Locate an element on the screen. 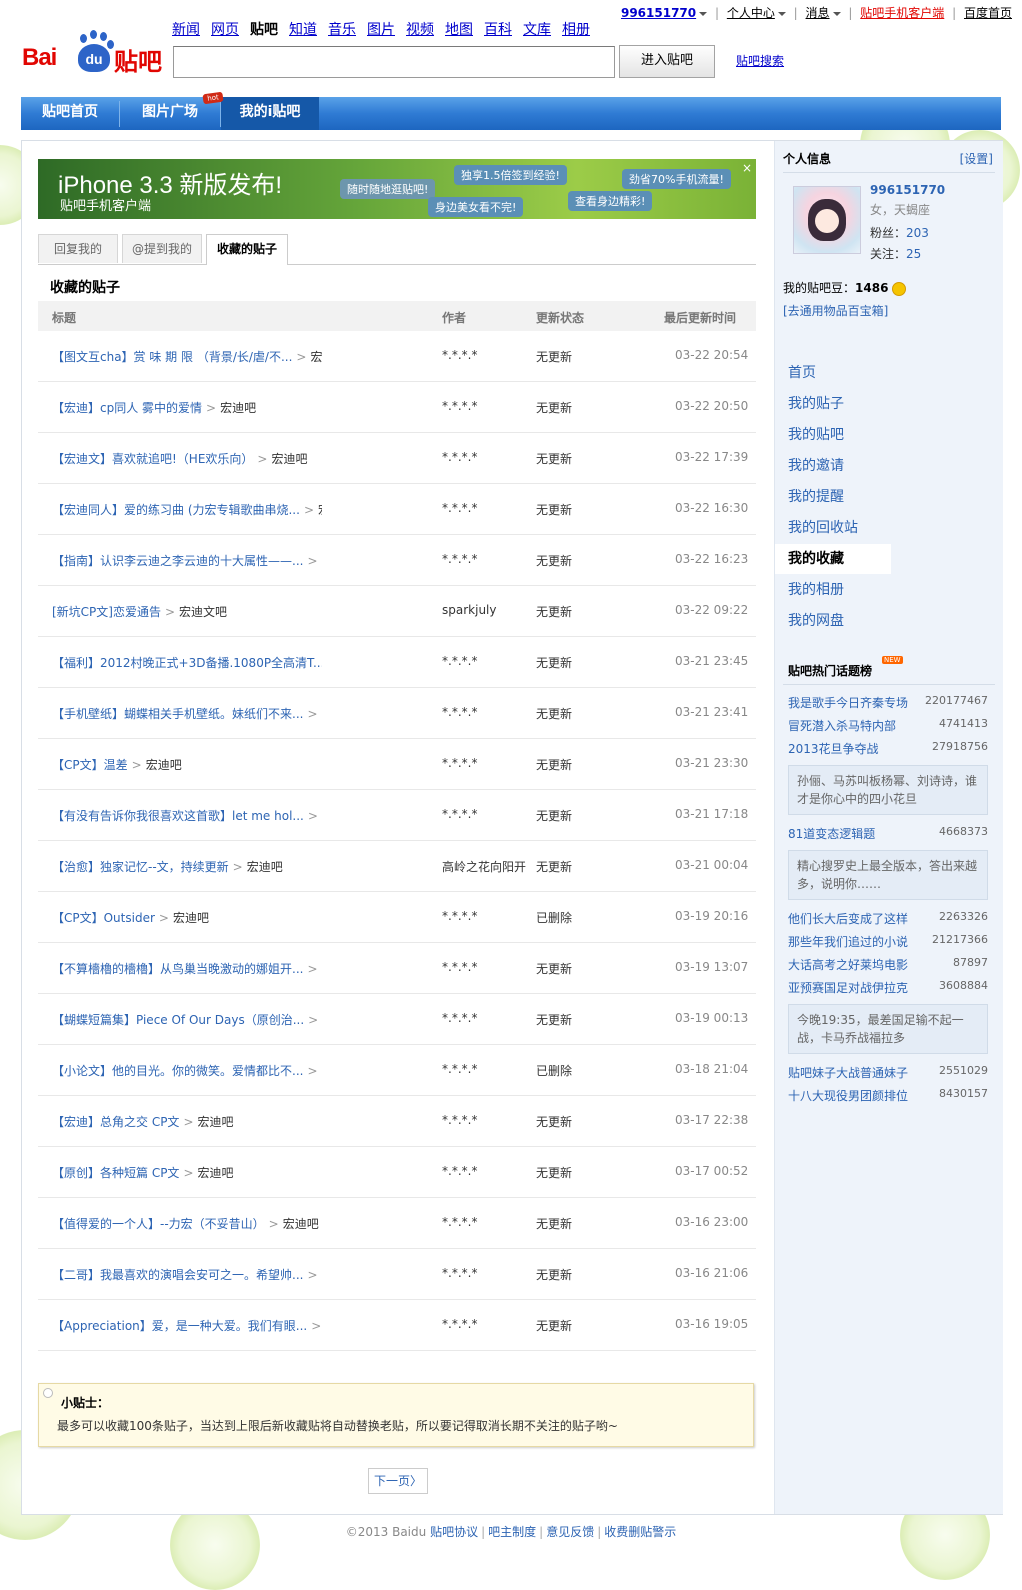 This screenshot has height=1590, width=1022. post-title-link: 【值得爱的一个人】--力宏（不妥昔山） is located at coordinates (158, 1224).